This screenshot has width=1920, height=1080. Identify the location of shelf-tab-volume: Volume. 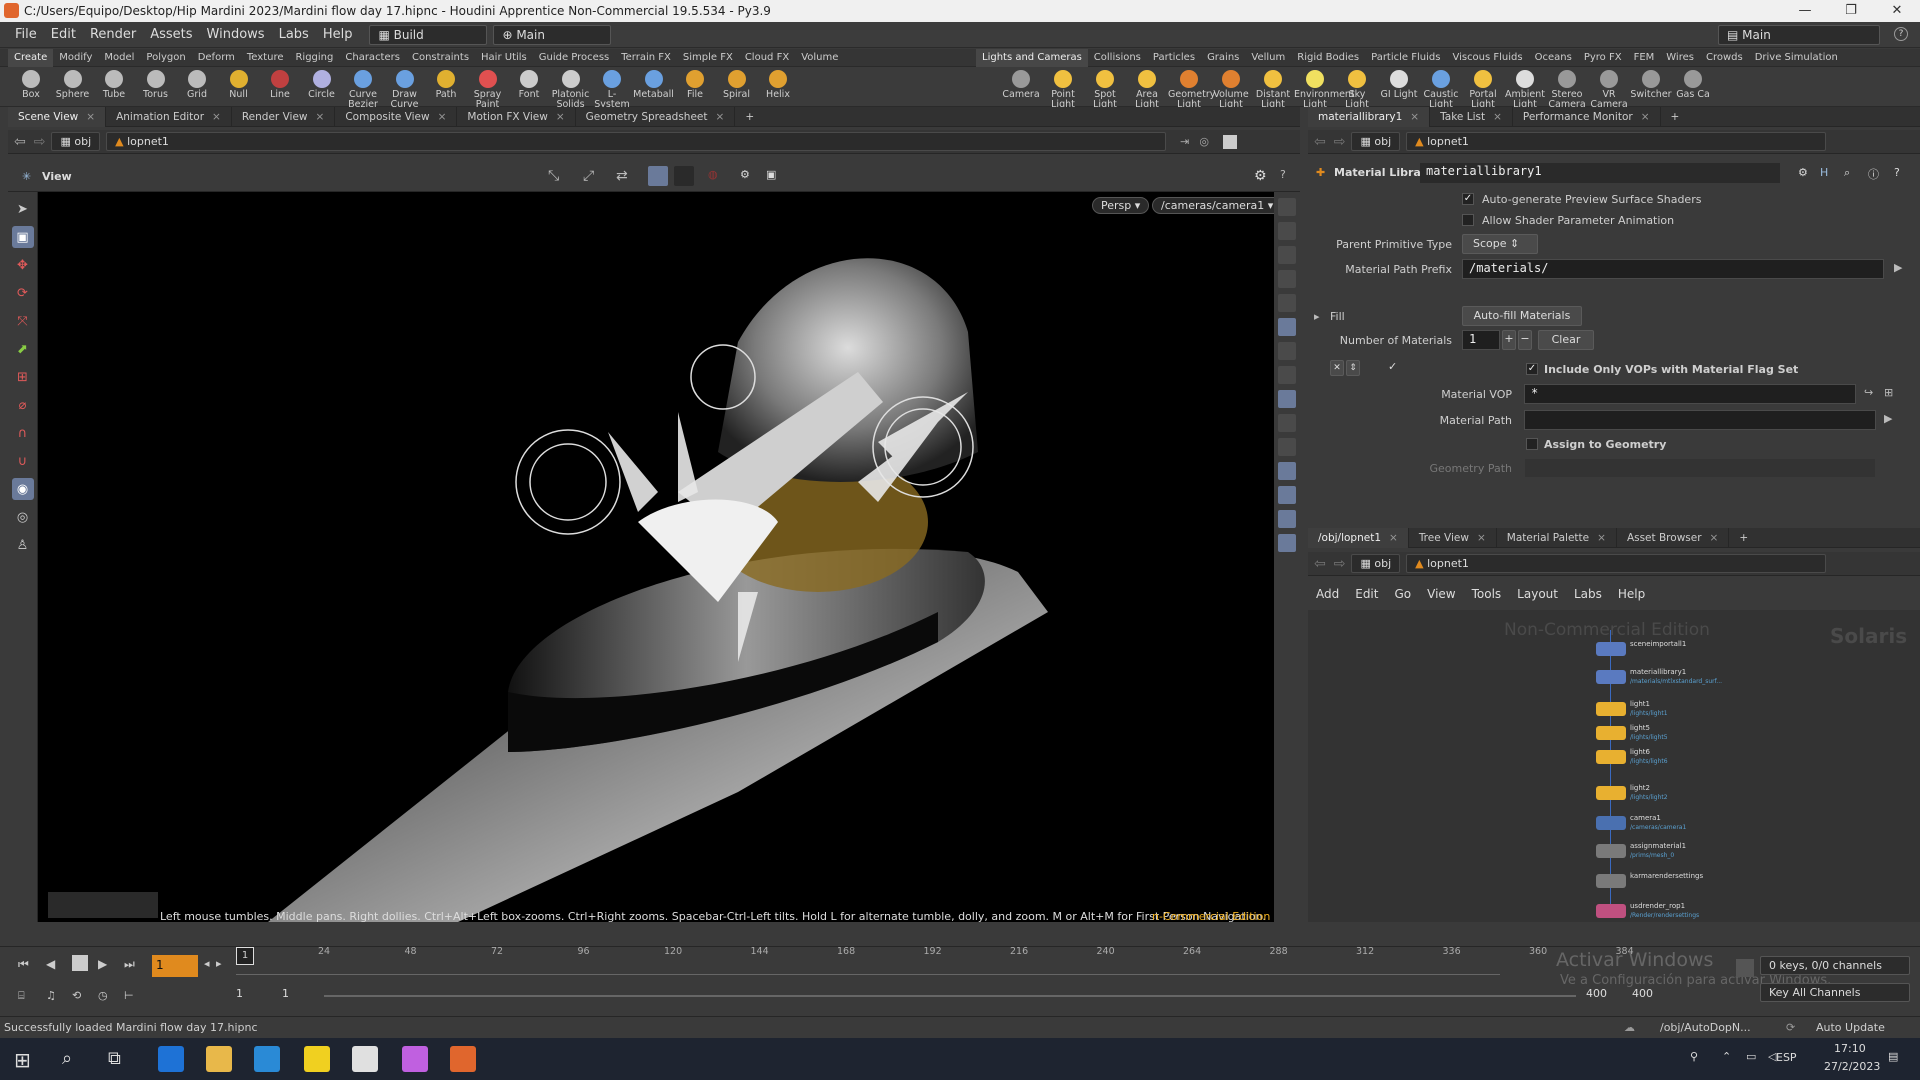
(819, 58).